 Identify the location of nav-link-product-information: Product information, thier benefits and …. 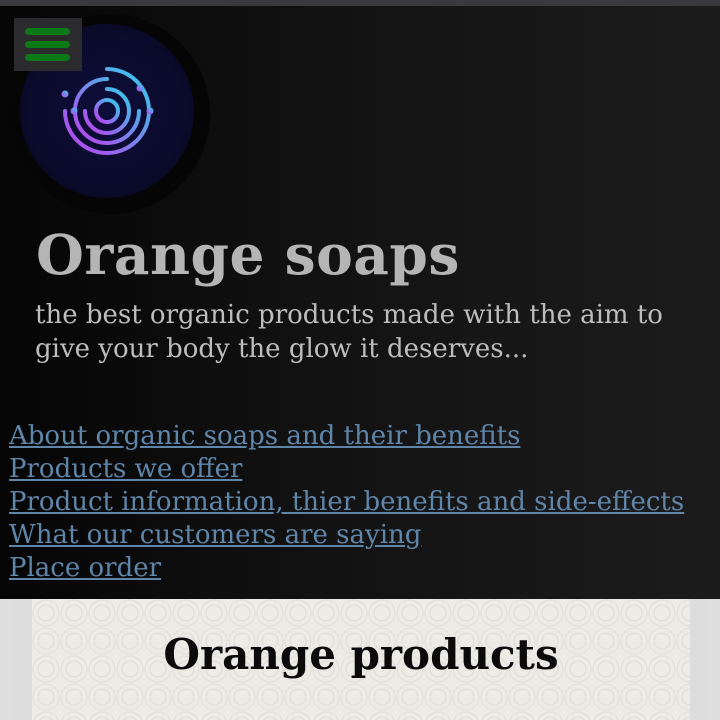
(346, 502).